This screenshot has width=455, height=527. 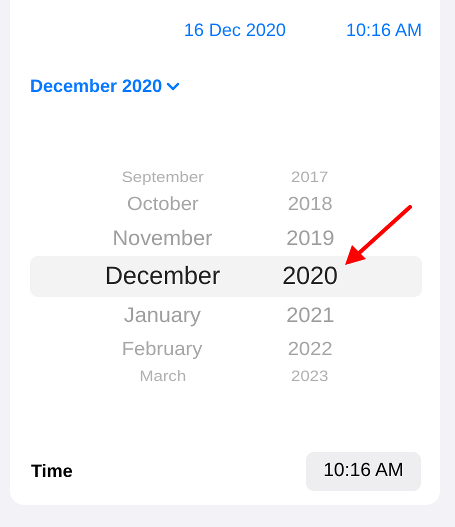 I want to click on month-option: September, so click(x=162, y=177).